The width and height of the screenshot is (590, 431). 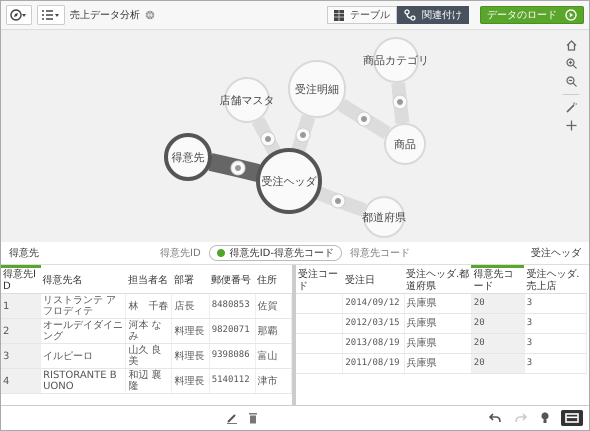 What do you see at coordinates (373, 324) in the screenshot?
I see `table-cell: 2012/03/15` at bounding box center [373, 324].